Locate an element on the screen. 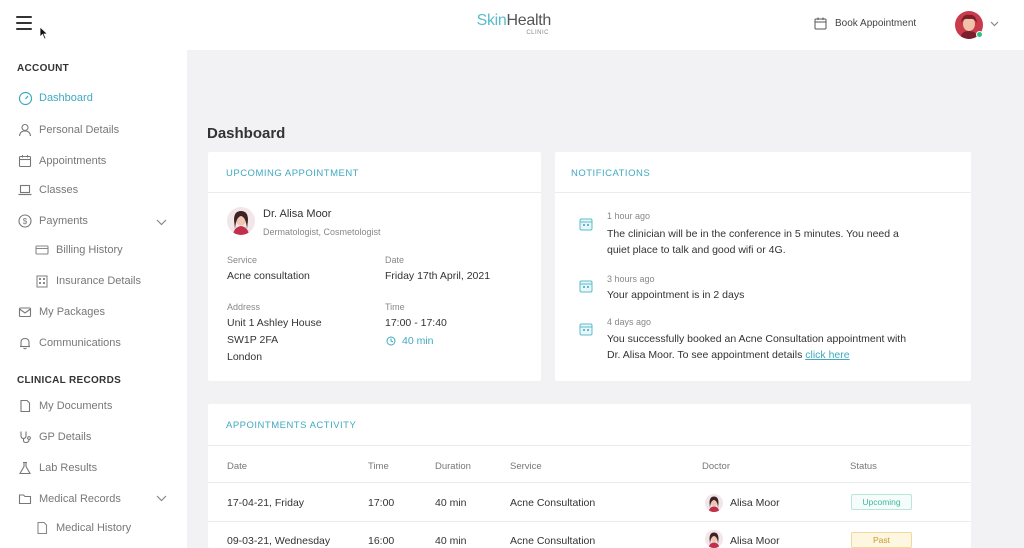  sidebar-item-my-documents: My Documents is located at coordinates (64, 406).